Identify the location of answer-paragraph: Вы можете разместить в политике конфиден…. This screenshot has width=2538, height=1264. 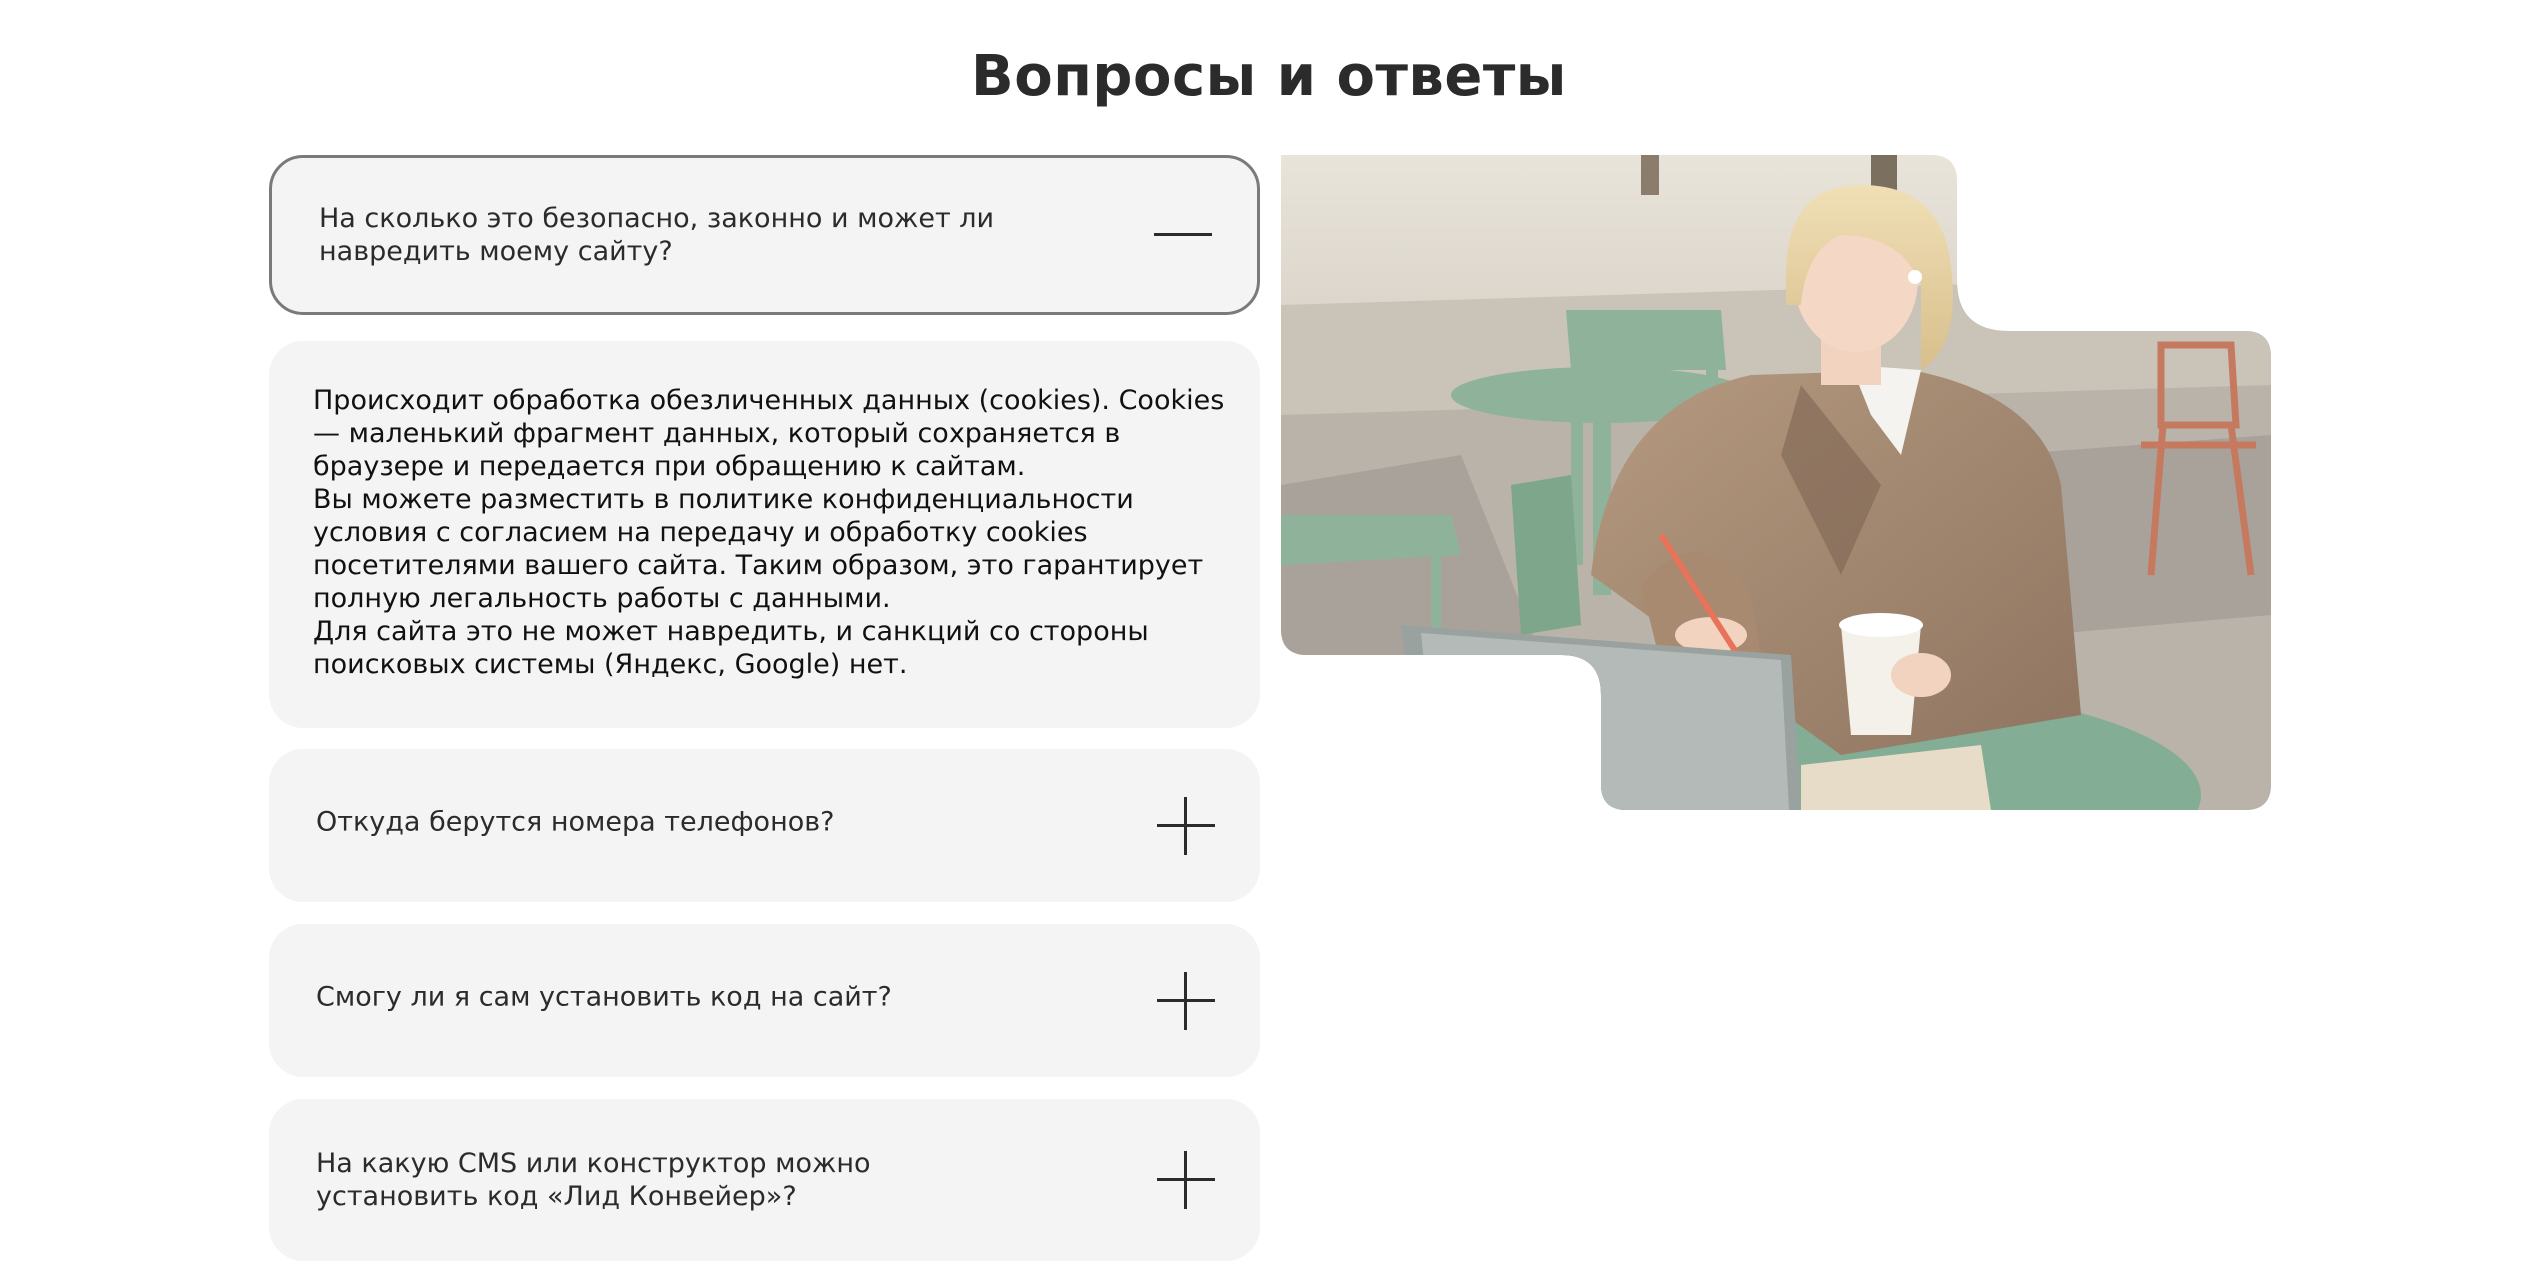
(758, 549).